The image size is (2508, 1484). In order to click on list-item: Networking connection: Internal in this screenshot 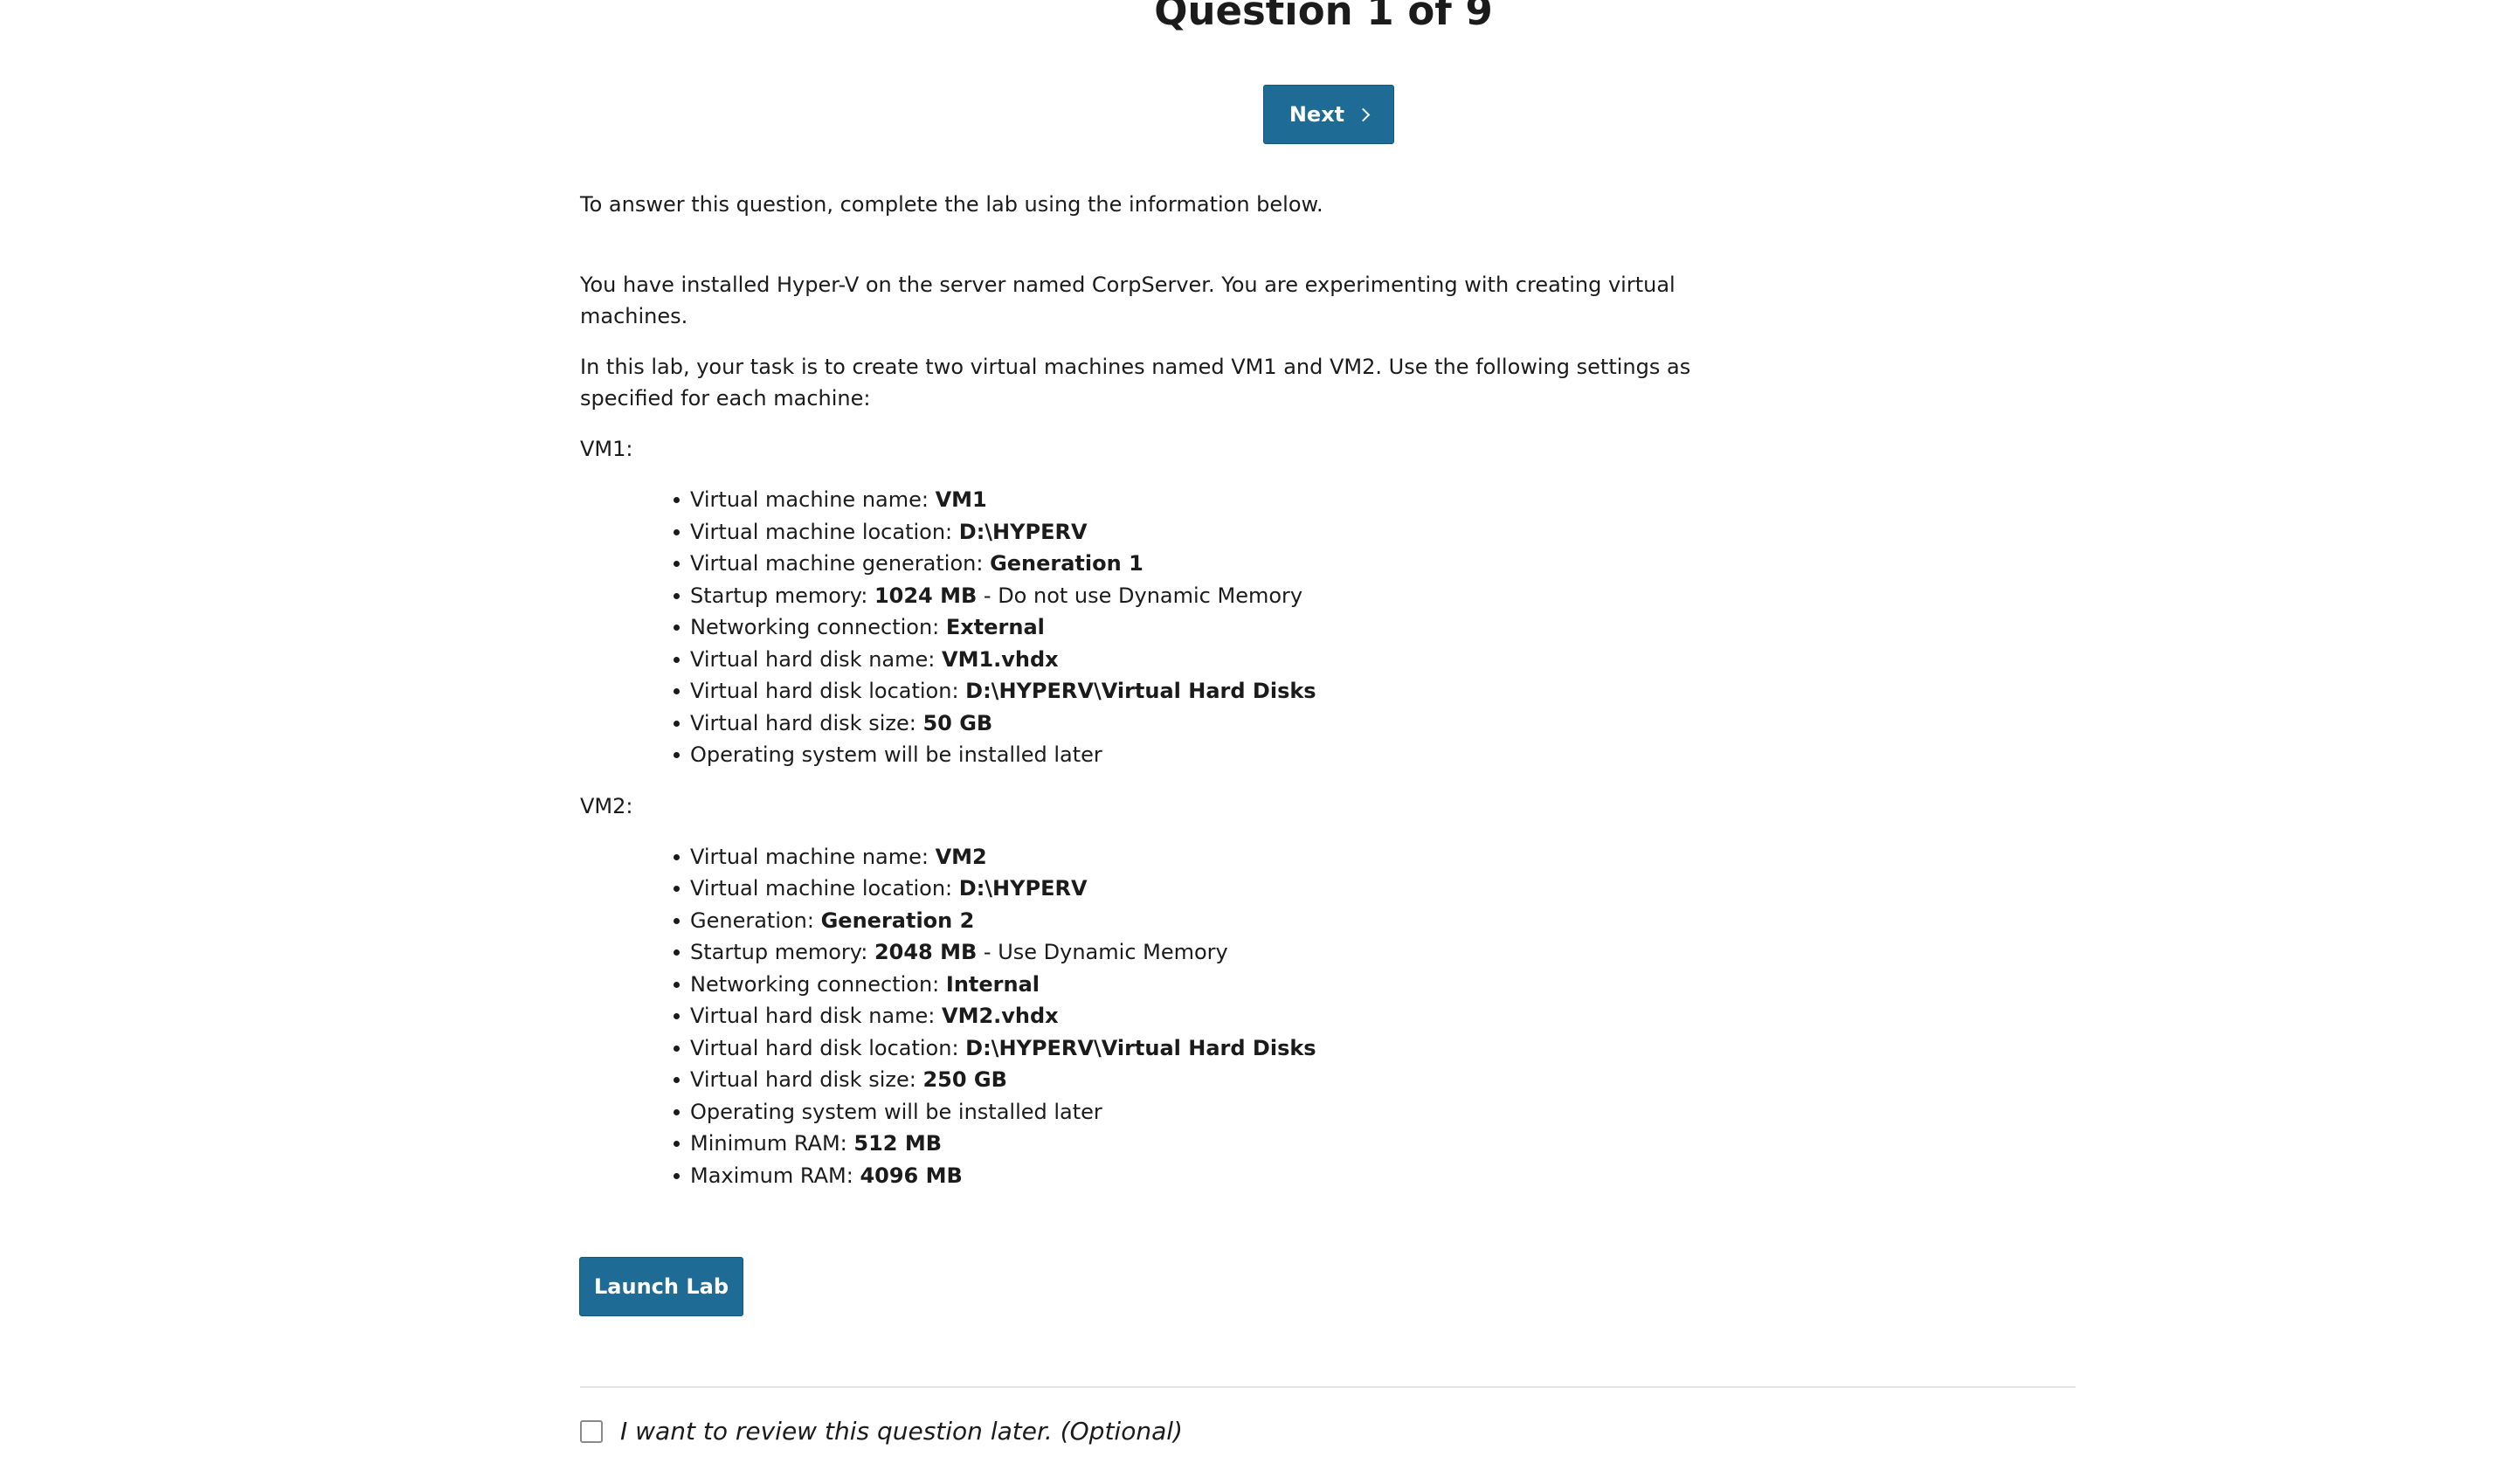, I will do `click(1208, 985)`.